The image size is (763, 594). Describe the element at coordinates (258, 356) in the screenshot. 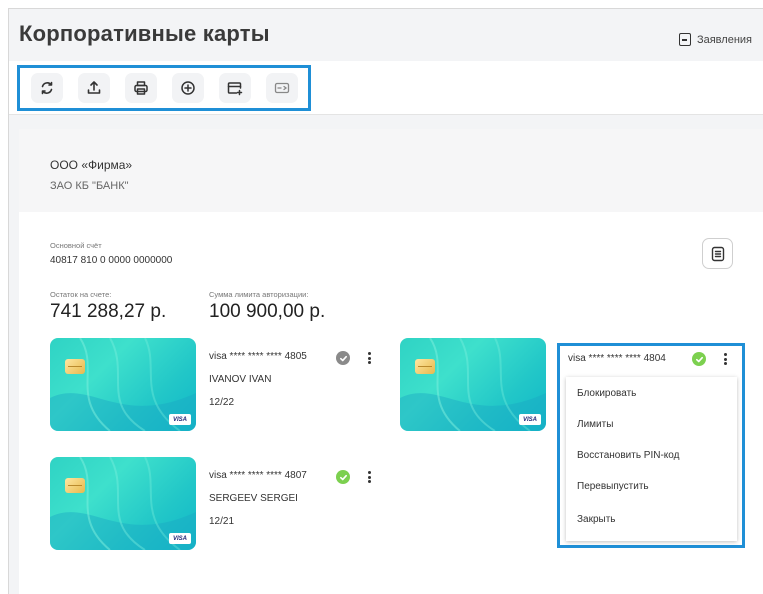

I see `card-number: visa **** **** **** 4805` at that location.